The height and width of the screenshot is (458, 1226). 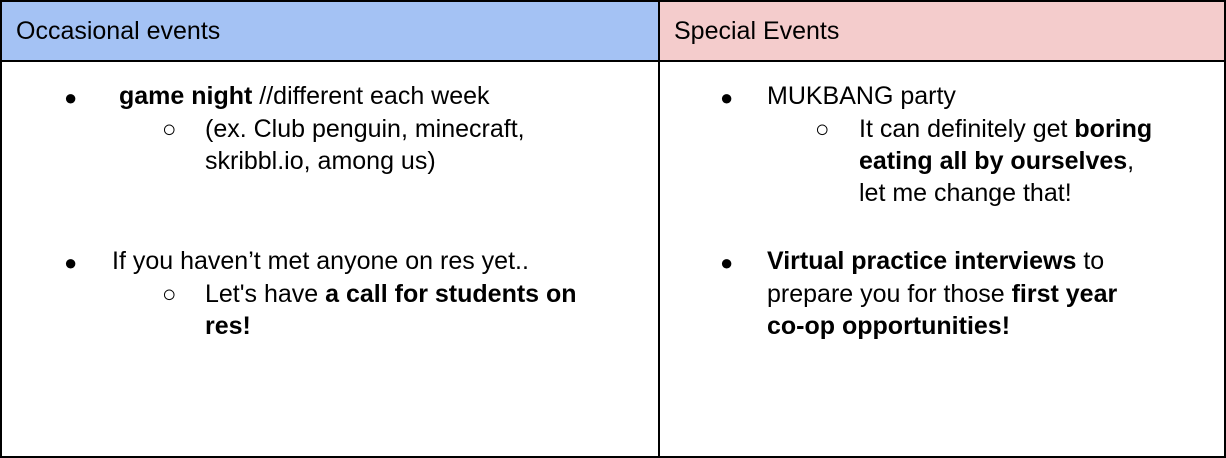 I want to click on interviews-first-year: first year, so click(x=1064, y=294).